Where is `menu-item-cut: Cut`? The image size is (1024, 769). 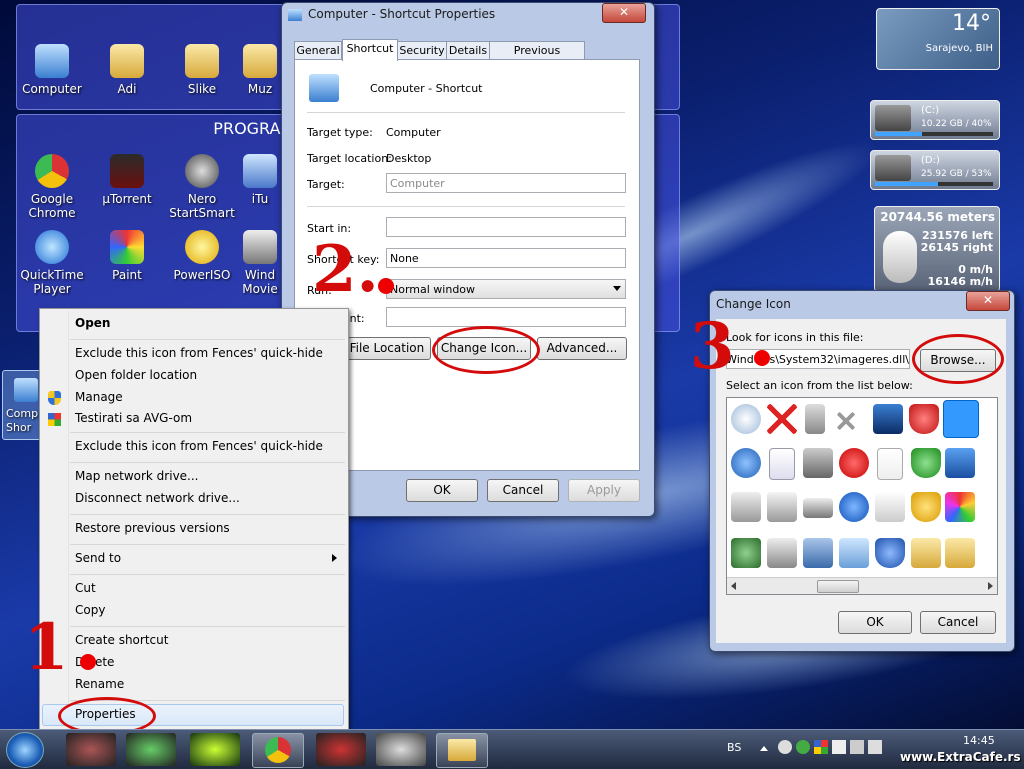 menu-item-cut: Cut is located at coordinates (85, 588).